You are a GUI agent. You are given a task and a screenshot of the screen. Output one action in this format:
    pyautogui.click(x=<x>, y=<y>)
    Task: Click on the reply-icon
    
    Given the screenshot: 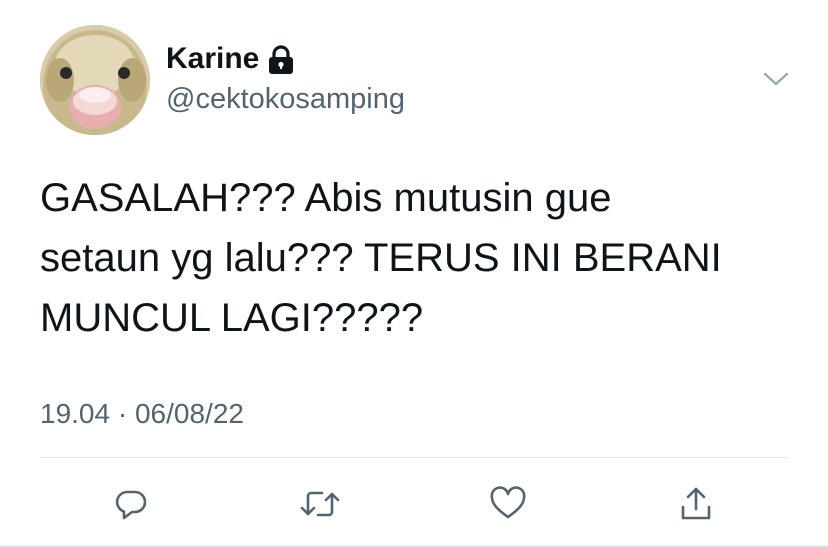 What is the action you would take?
    pyautogui.click(x=131, y=504)
    